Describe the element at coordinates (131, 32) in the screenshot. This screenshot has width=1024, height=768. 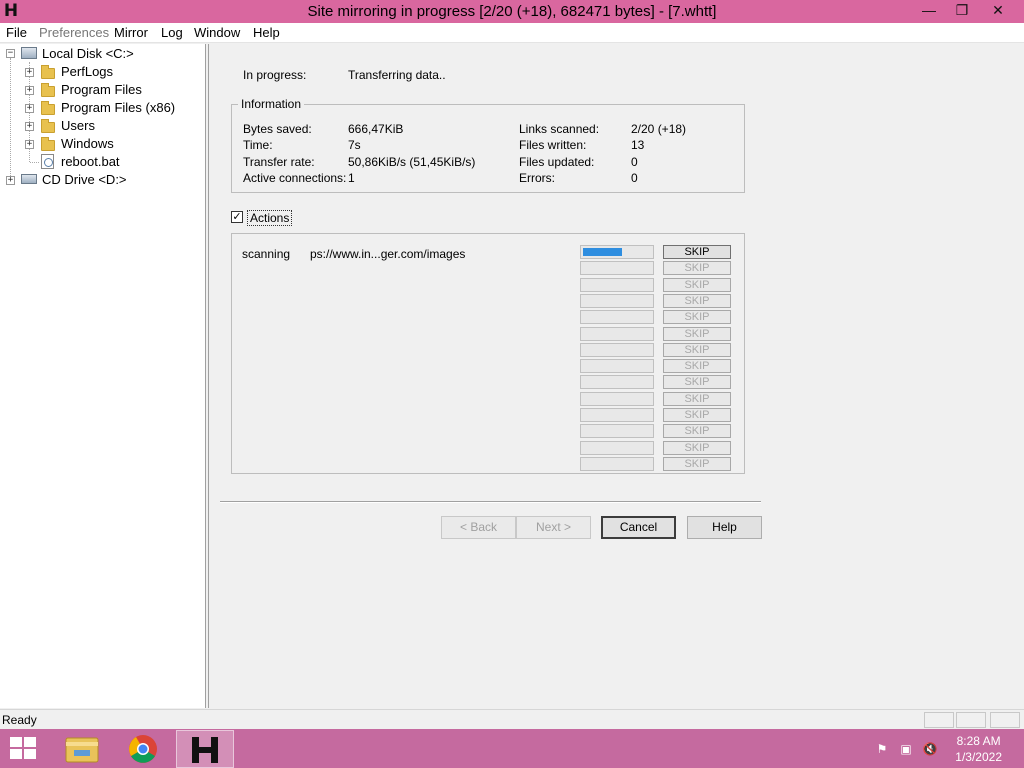
I see `menu-mirror: Mirror` at that location.